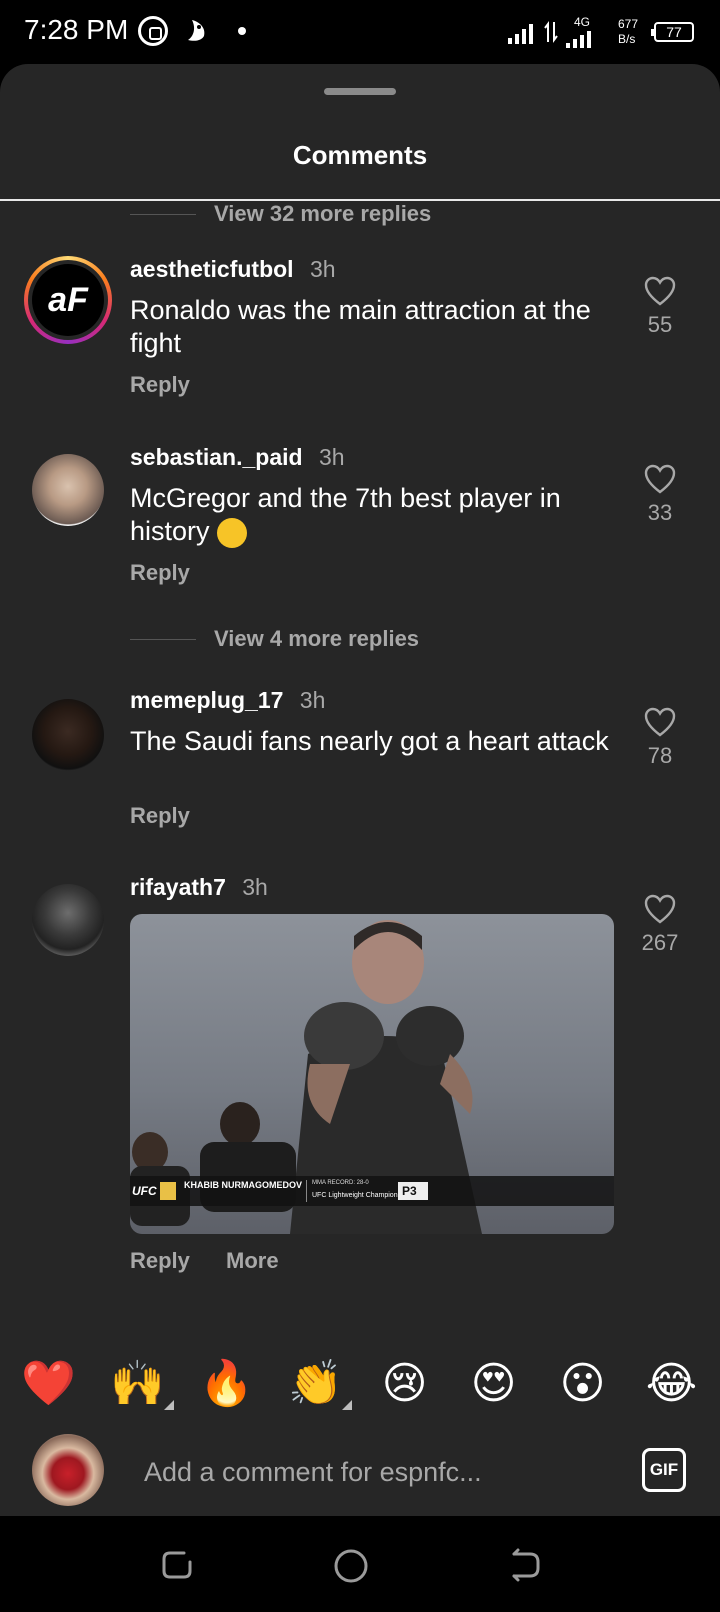 Image resolution: width=720 pixels, height=1612 pixels. I want to click on avatar: aF, so click(68, 300).